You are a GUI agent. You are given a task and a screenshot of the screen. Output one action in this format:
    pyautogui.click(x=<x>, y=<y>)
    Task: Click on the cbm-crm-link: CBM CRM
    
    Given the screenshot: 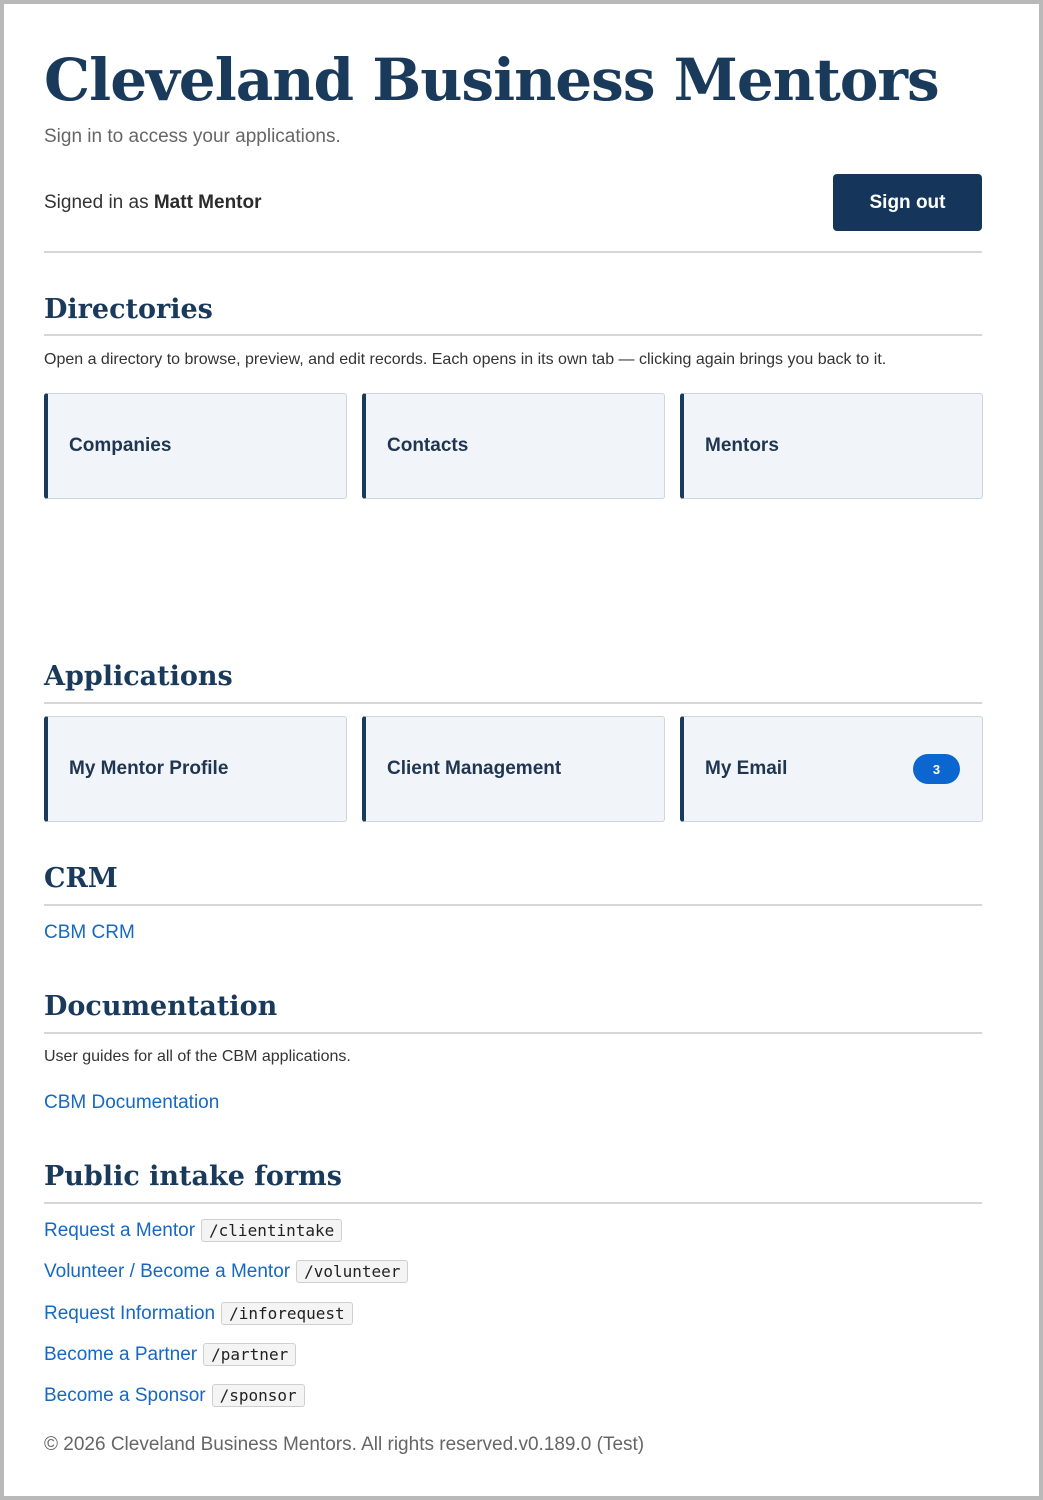 What is the action you would take?
    pyautogui.click(x=89, y=933)
    